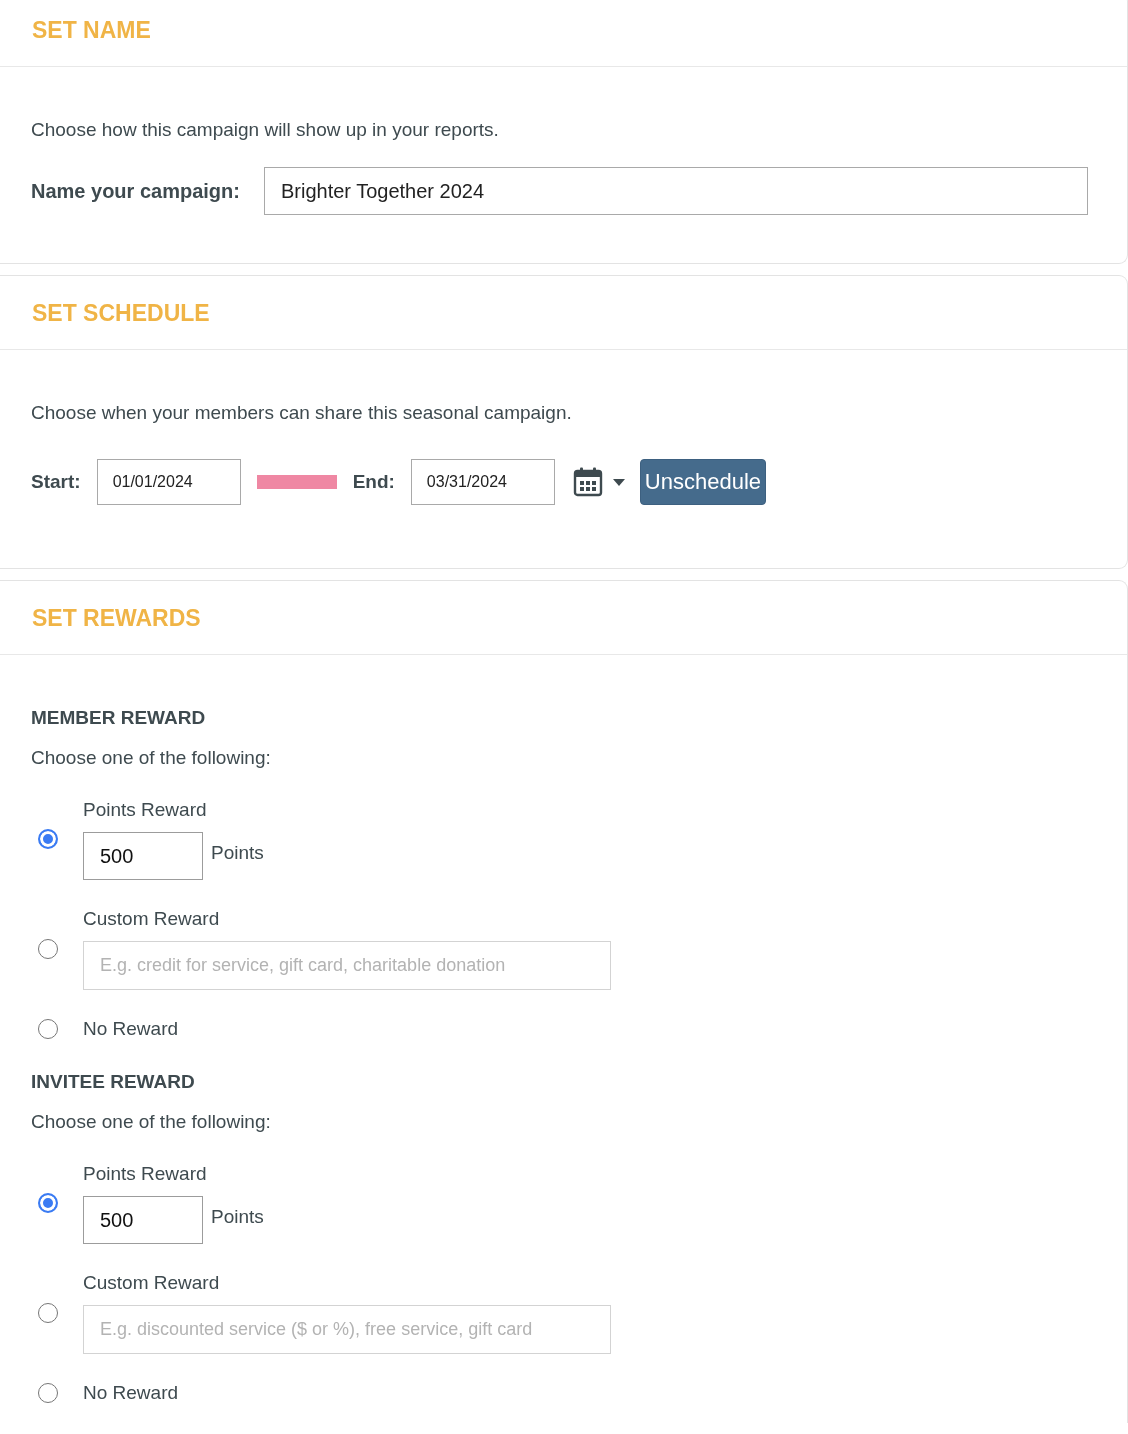 This screenshot has width=1128, height=1434. Describe the element at coordinates (168, 482) in the screenshot. I see `start-date-field: 01/01/2024` at that location.